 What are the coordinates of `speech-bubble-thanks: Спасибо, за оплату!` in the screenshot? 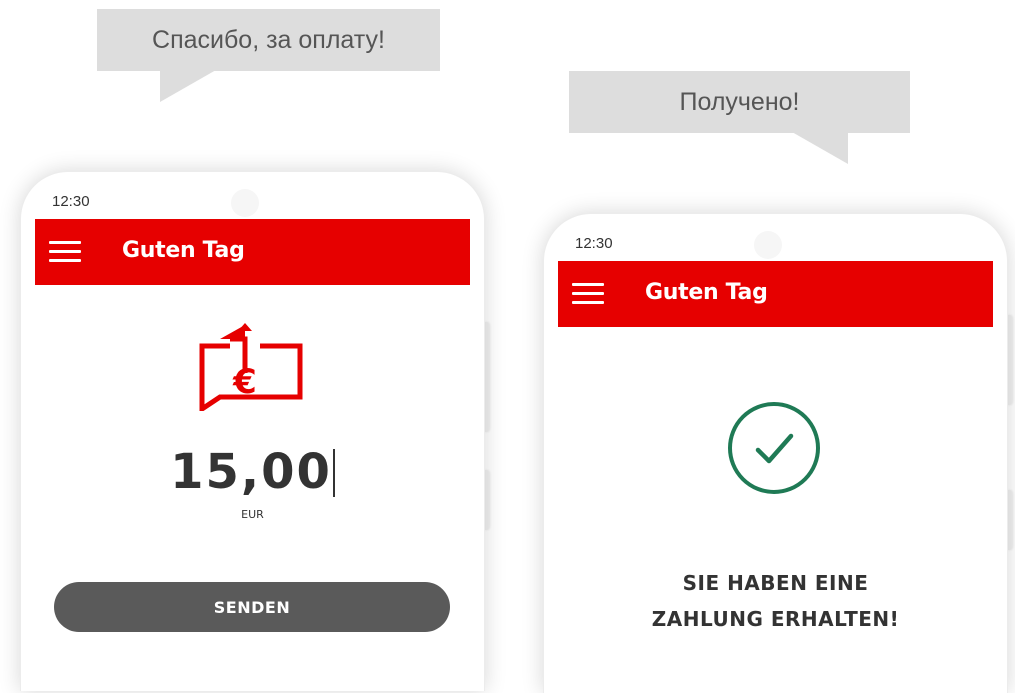 It's located at (268, 40).